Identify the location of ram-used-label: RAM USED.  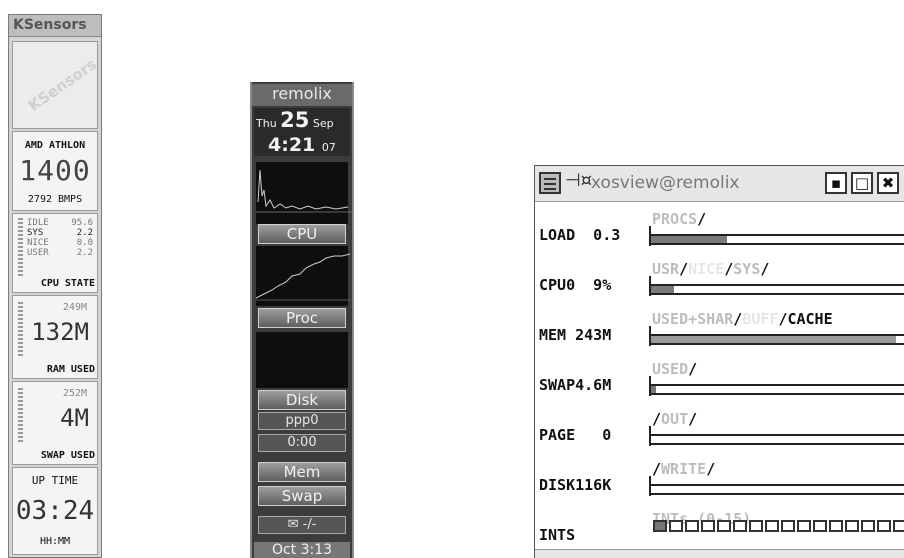
(70, 369).